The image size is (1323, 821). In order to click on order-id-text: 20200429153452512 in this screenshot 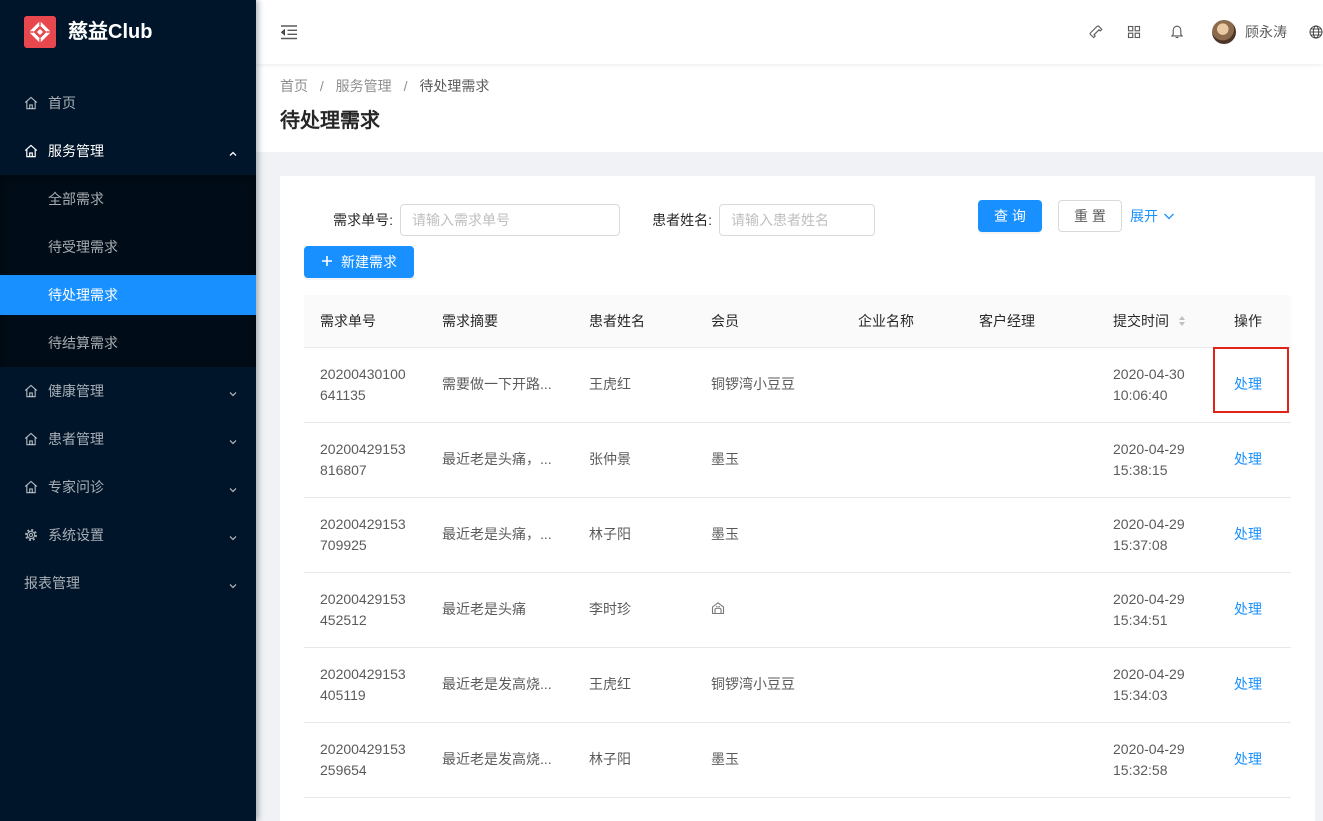, I will do `click(363, 609)`.